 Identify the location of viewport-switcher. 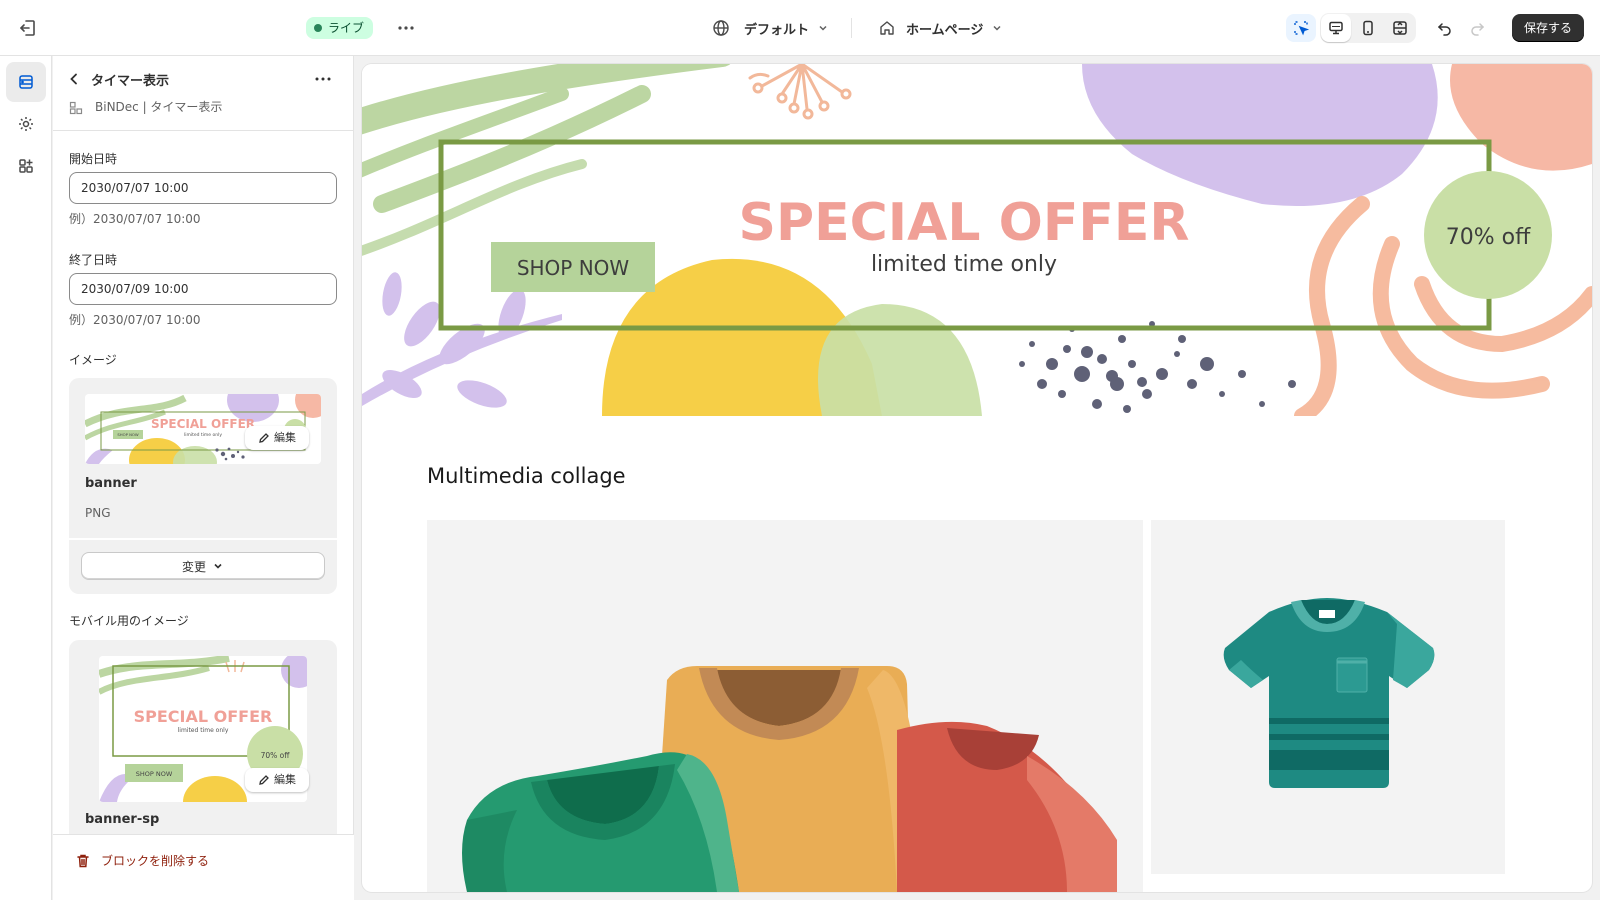
(1368, 28).